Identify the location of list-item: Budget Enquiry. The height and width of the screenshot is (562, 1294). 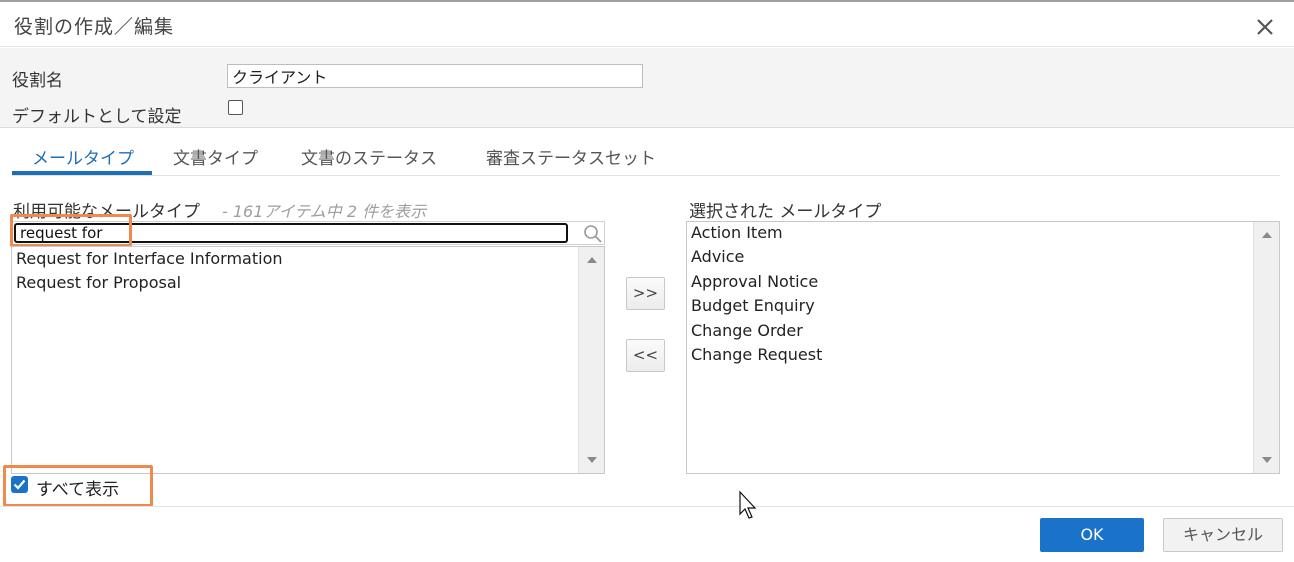
(753, 305).